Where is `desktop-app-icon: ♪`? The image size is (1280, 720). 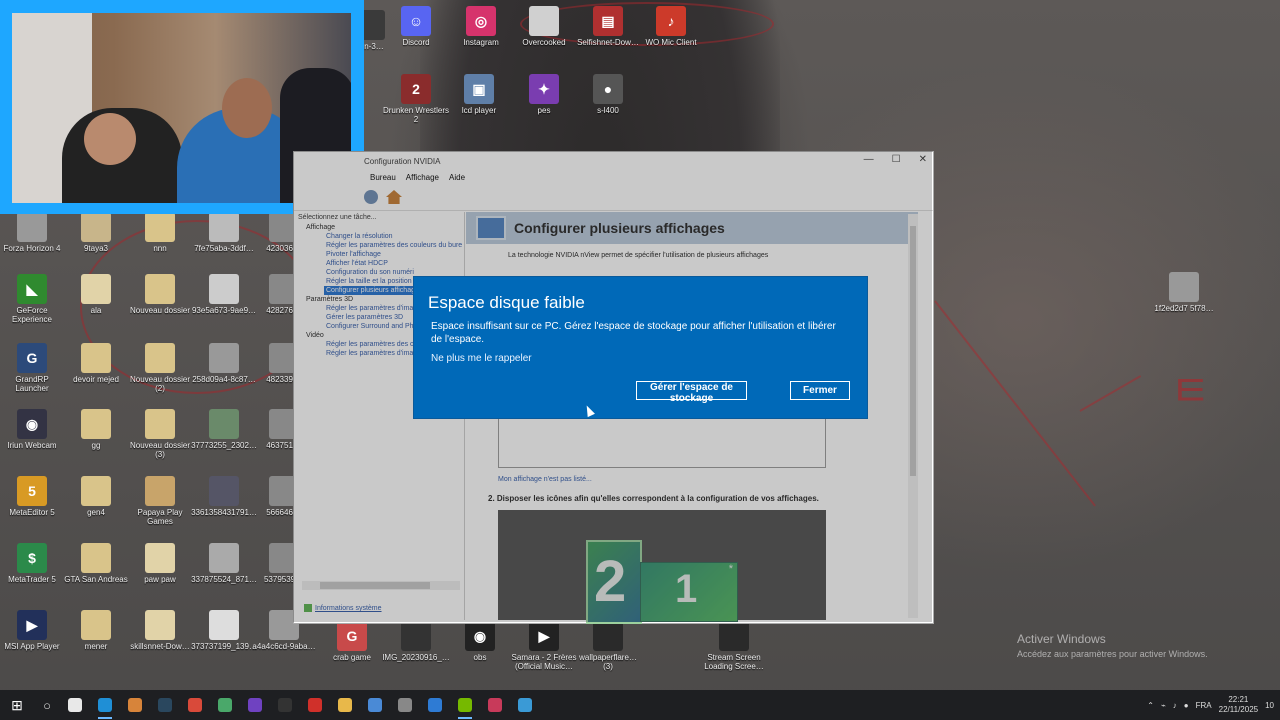 desktop-app-icon: ♪ is located at coordinates (671, 21).